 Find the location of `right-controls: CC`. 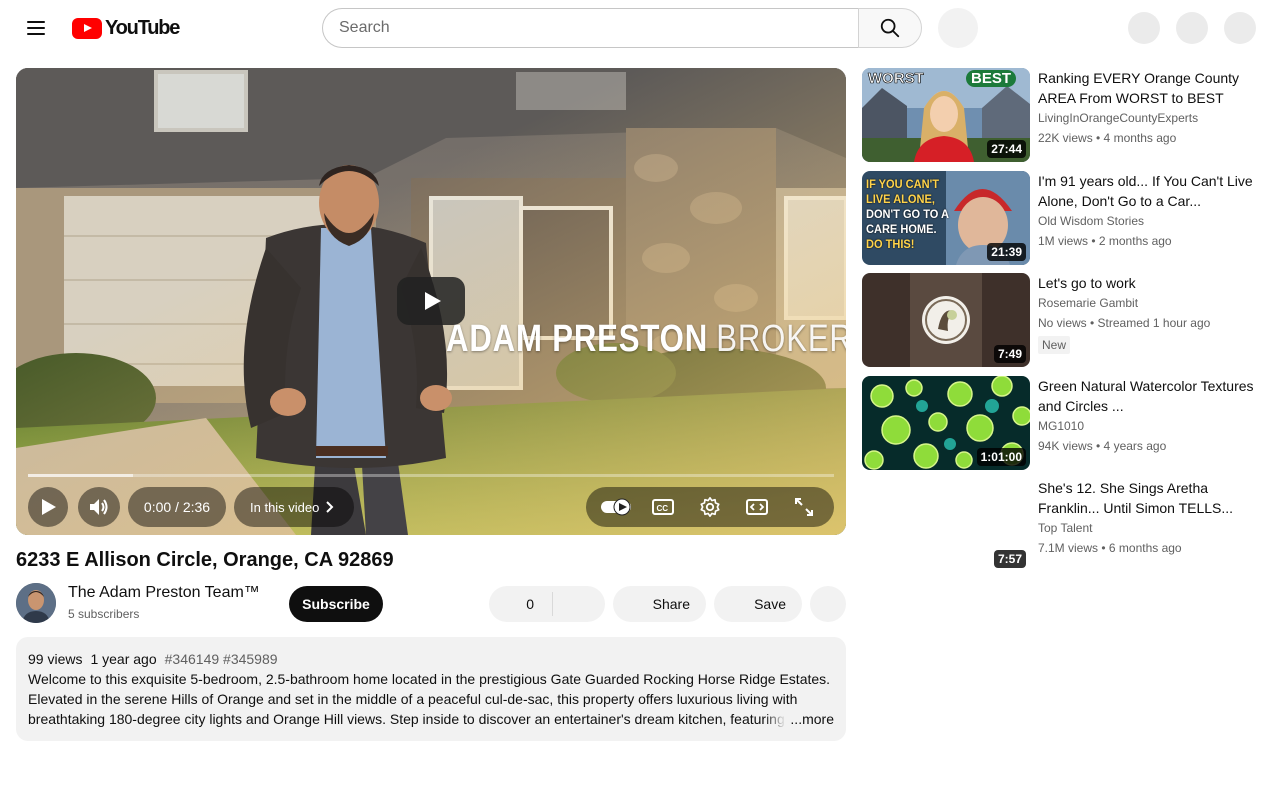

right-controls: CC is located at coordinates (710, 507).